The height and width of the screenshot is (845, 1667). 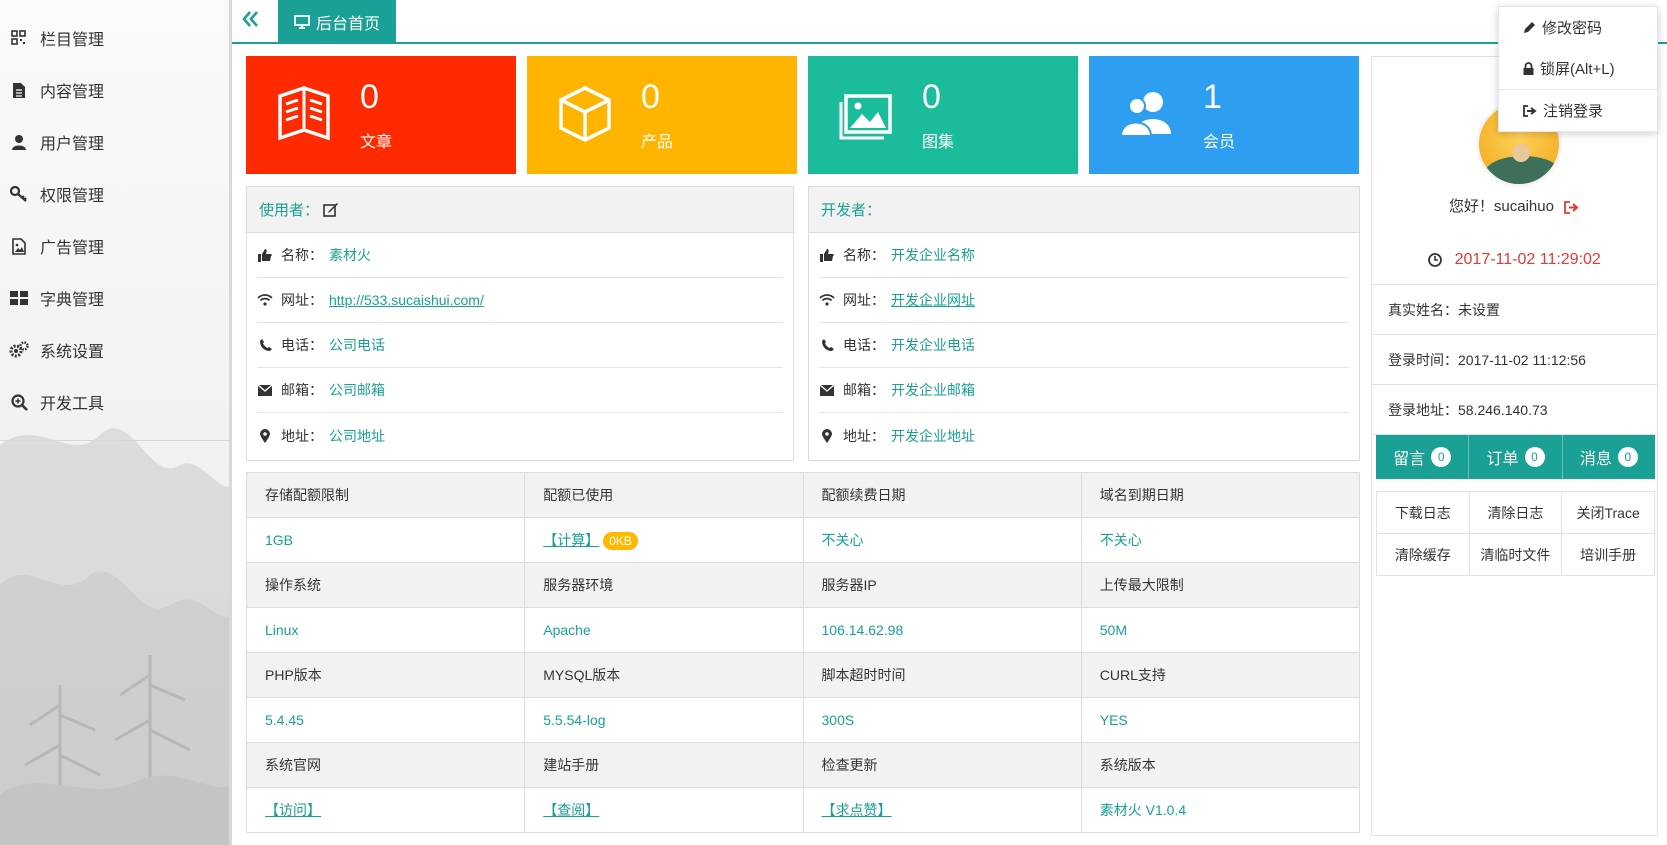 What do you see at coordinates (942, 585) in the screenshot?
I see `table-cell: 服务器IP` at bounding box center [942, 585].